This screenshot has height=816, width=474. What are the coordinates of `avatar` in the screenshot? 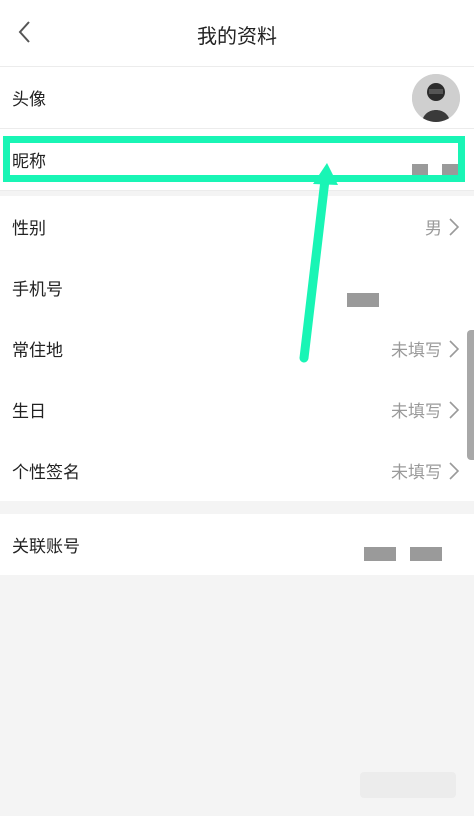 It's located at (436, 98).